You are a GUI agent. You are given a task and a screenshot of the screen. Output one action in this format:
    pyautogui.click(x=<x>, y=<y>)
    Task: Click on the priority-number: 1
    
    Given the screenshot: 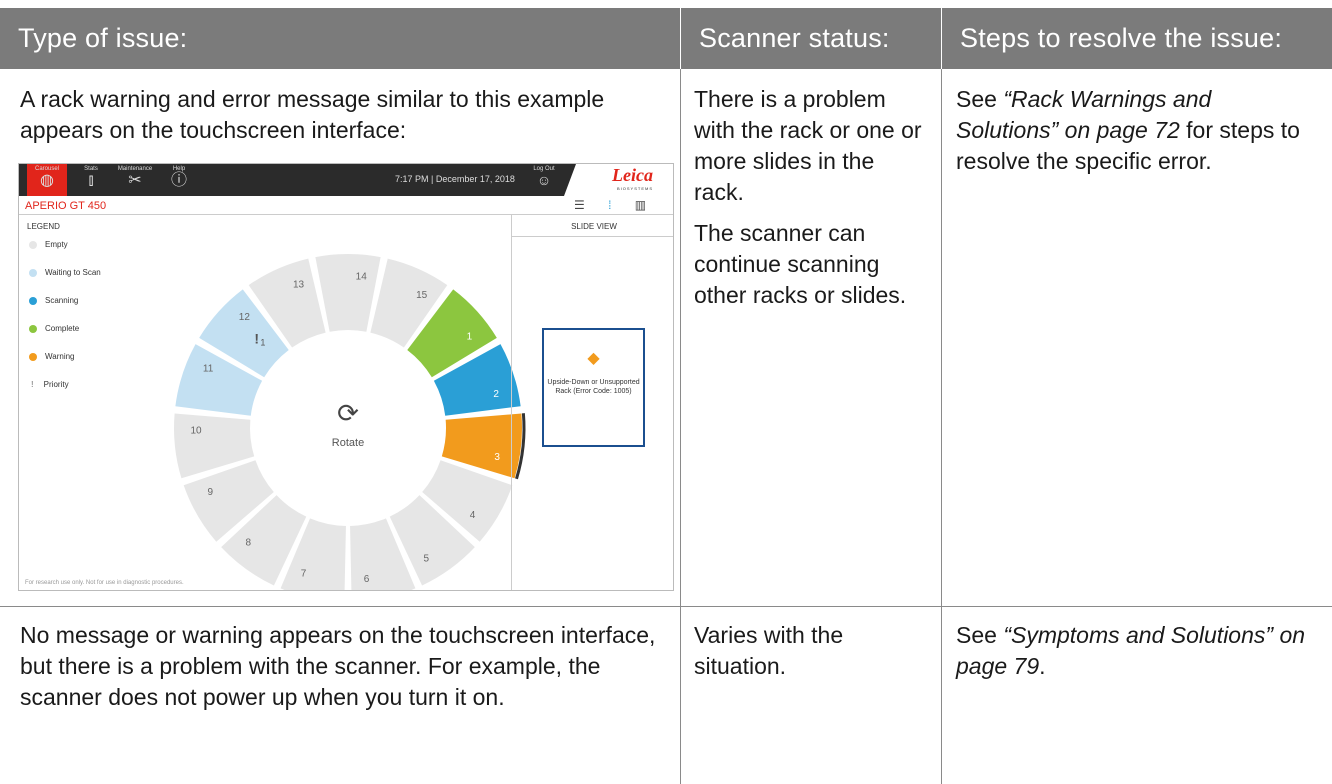 What is the action you would take?
    pyautogui.click(x=262, y=343)
    